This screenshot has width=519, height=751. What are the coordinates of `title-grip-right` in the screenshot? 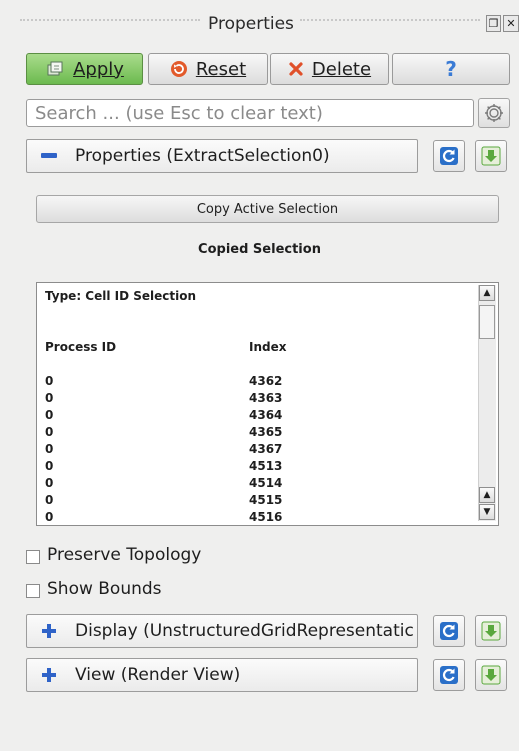 It's located at (390, 20).